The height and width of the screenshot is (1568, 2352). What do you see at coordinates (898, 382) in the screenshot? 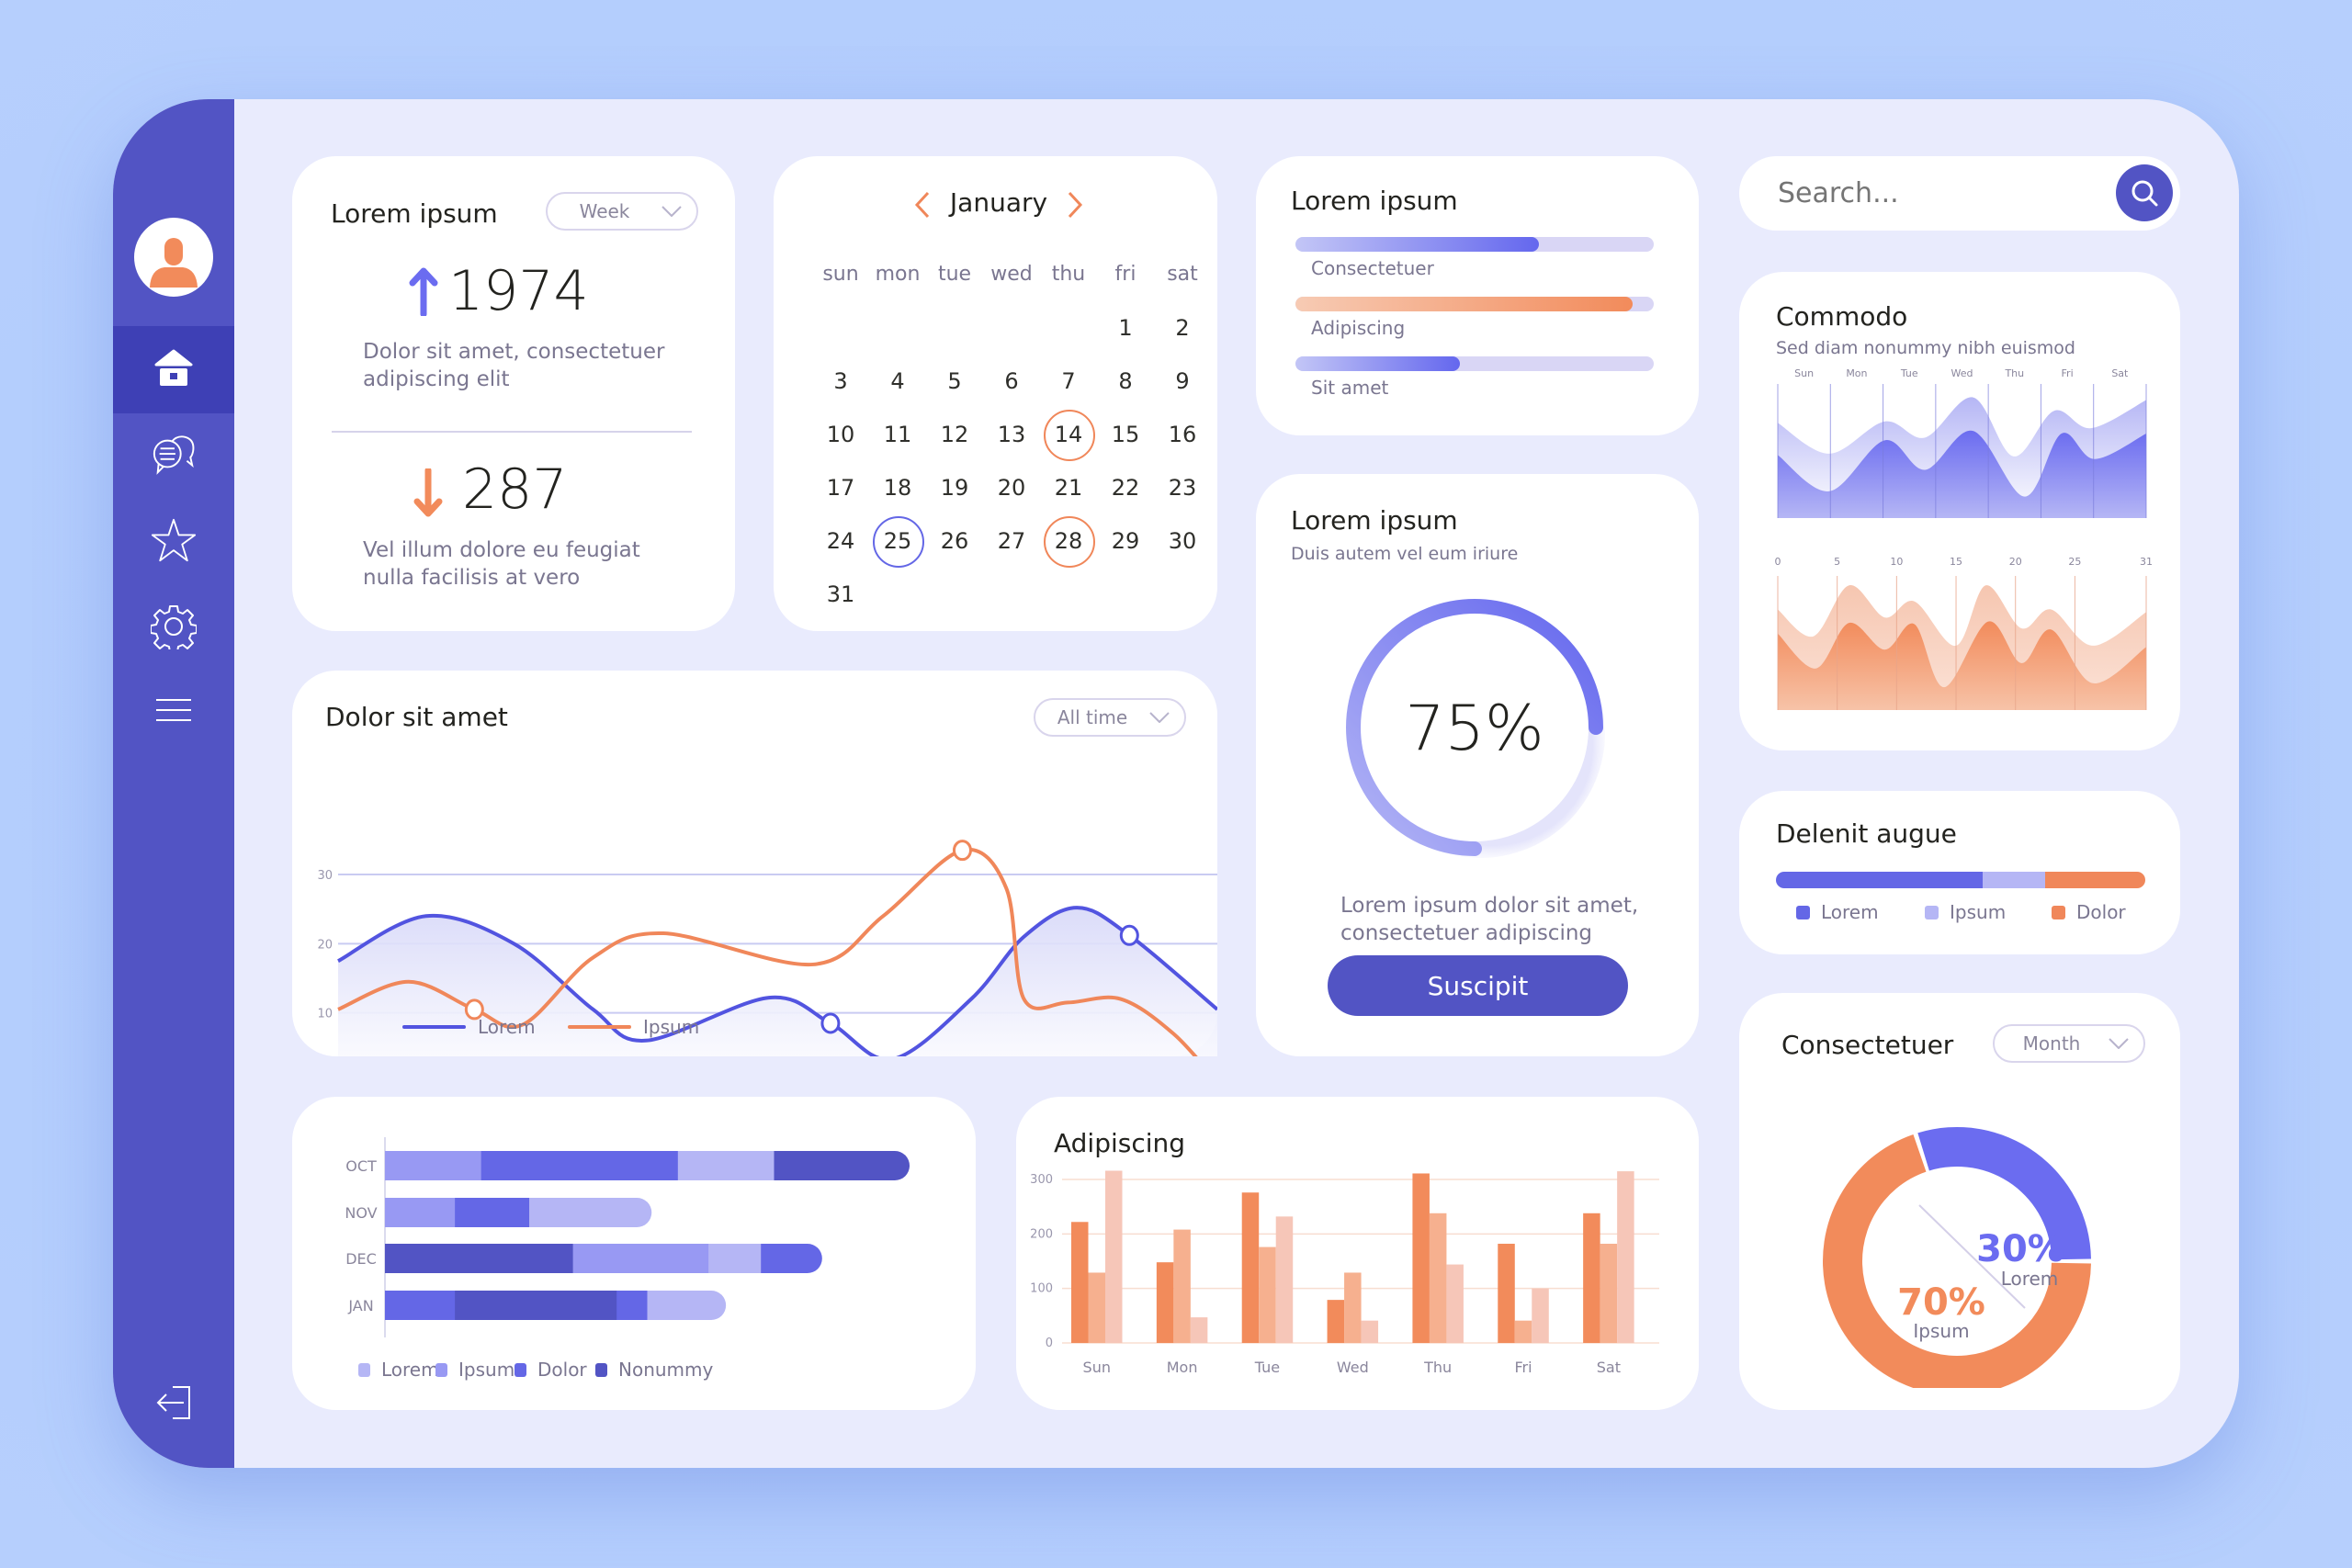
I see `calendar-day-4: 4` at bounding box center [898, 382].